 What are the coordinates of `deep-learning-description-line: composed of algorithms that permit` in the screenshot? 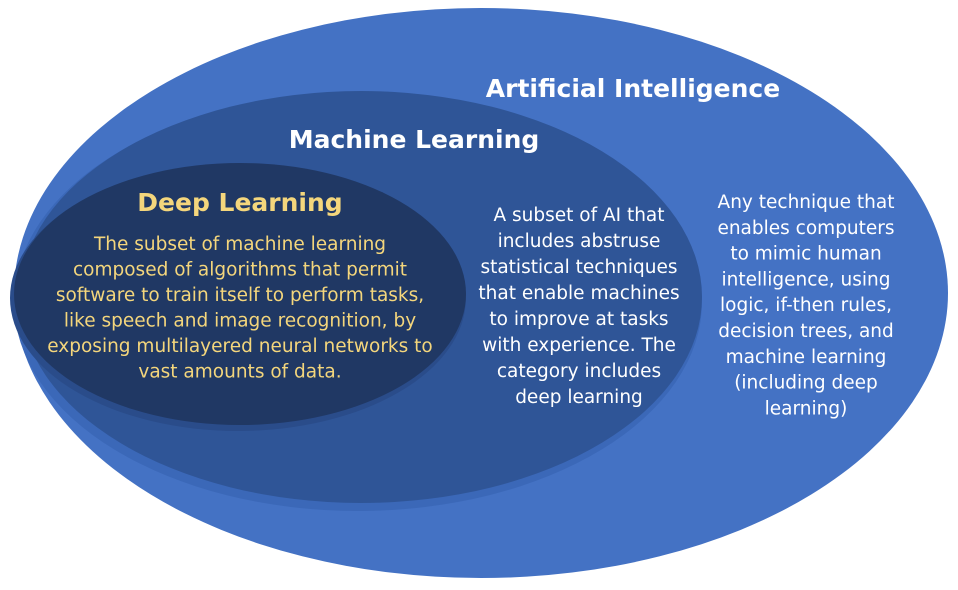 It's located at (240, 270).